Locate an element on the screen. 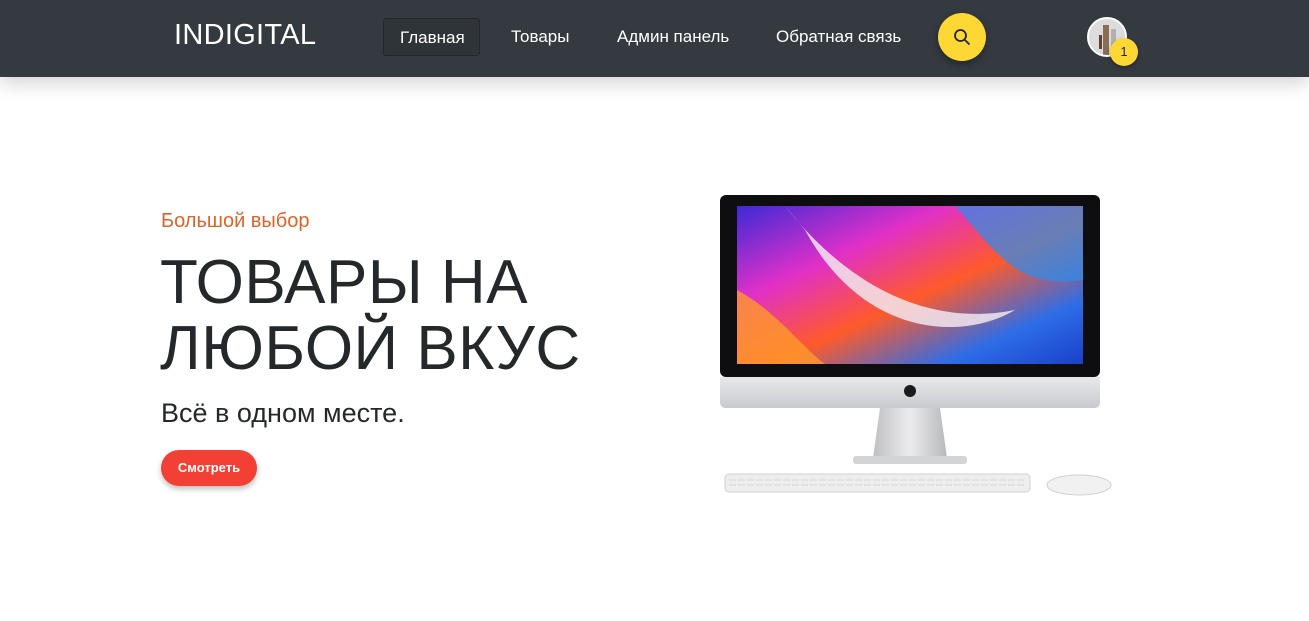 The height and width of the screenshot is (621, 1309). imac-product-image is located at coordinates (916, 345).